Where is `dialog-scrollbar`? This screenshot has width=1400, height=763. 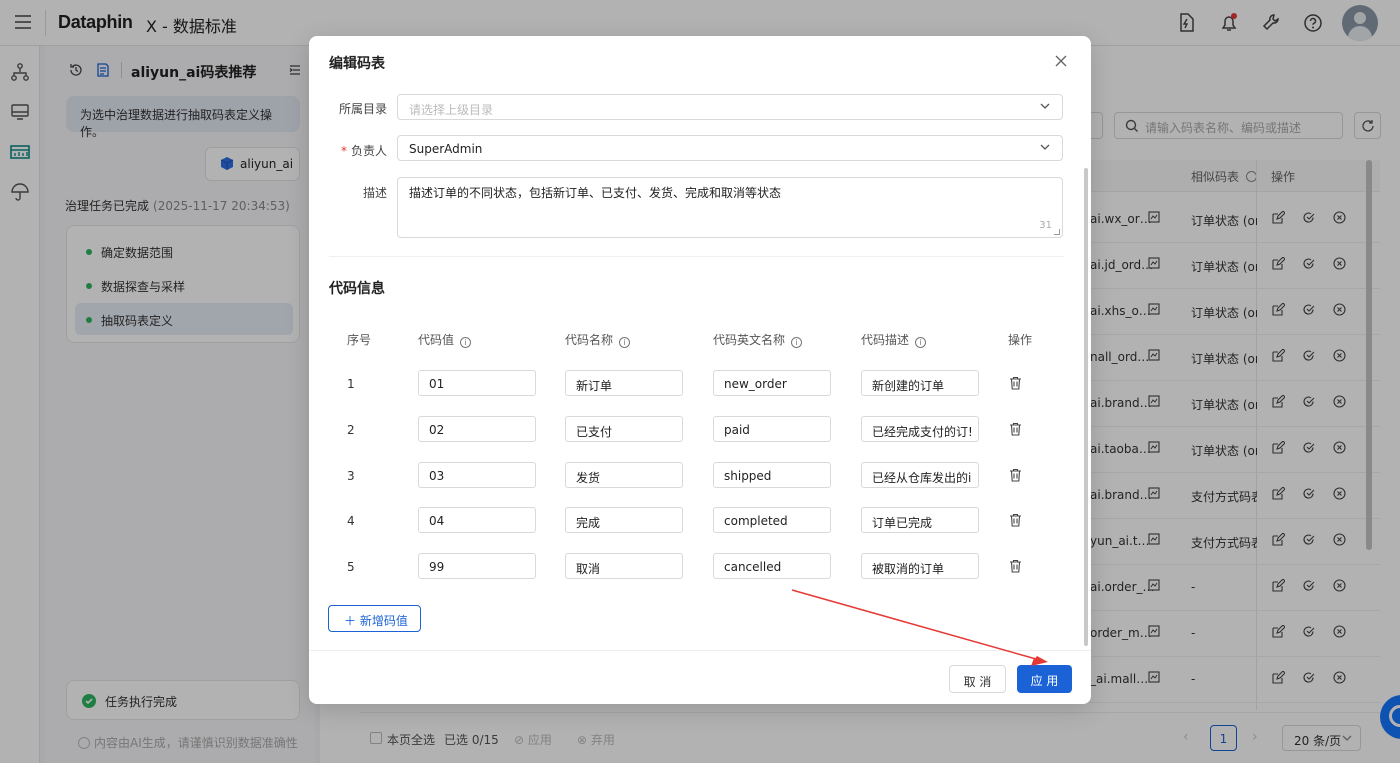
dialog-scrollbar is located at coordinates (1086, 407).